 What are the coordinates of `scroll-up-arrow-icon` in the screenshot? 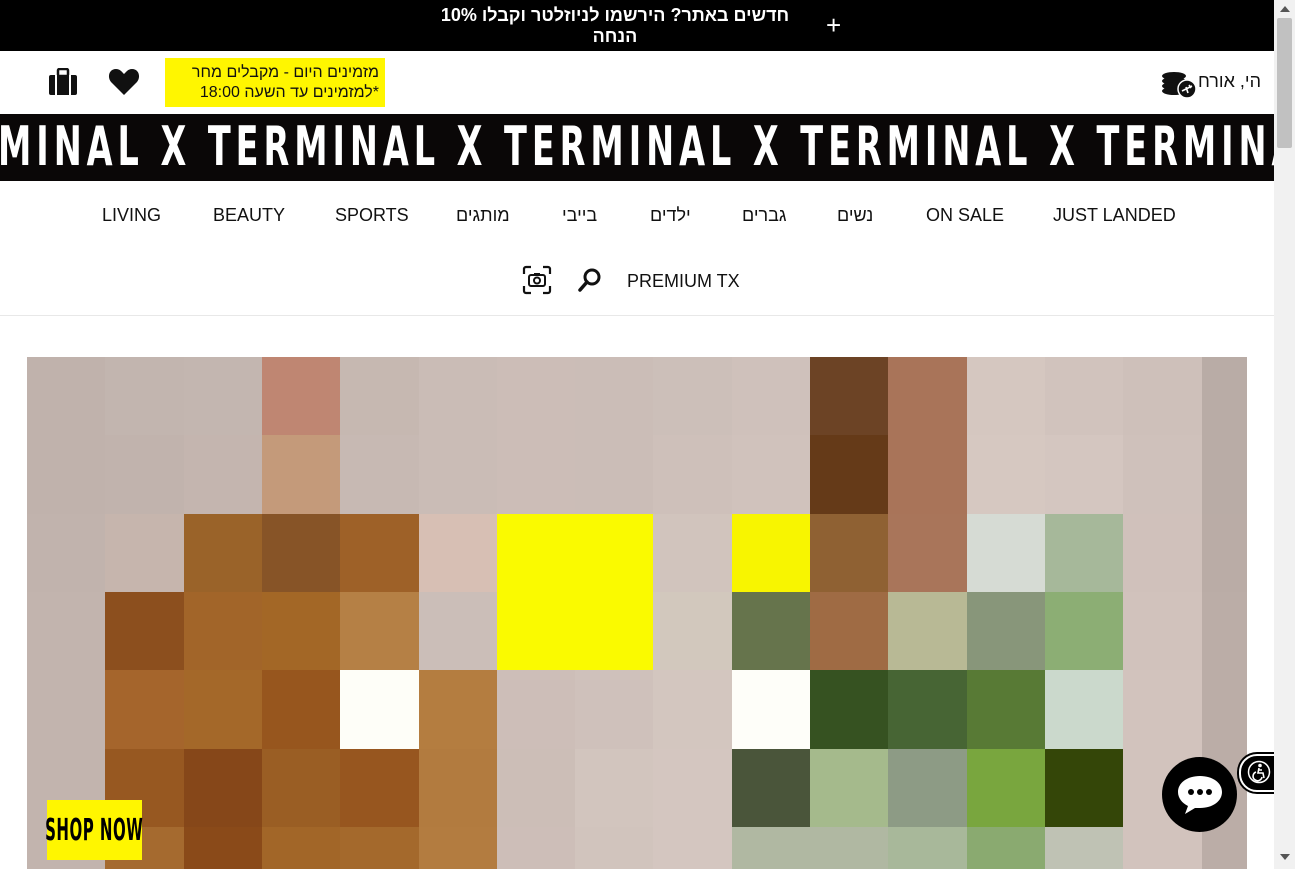 It's located at (1285, 9).